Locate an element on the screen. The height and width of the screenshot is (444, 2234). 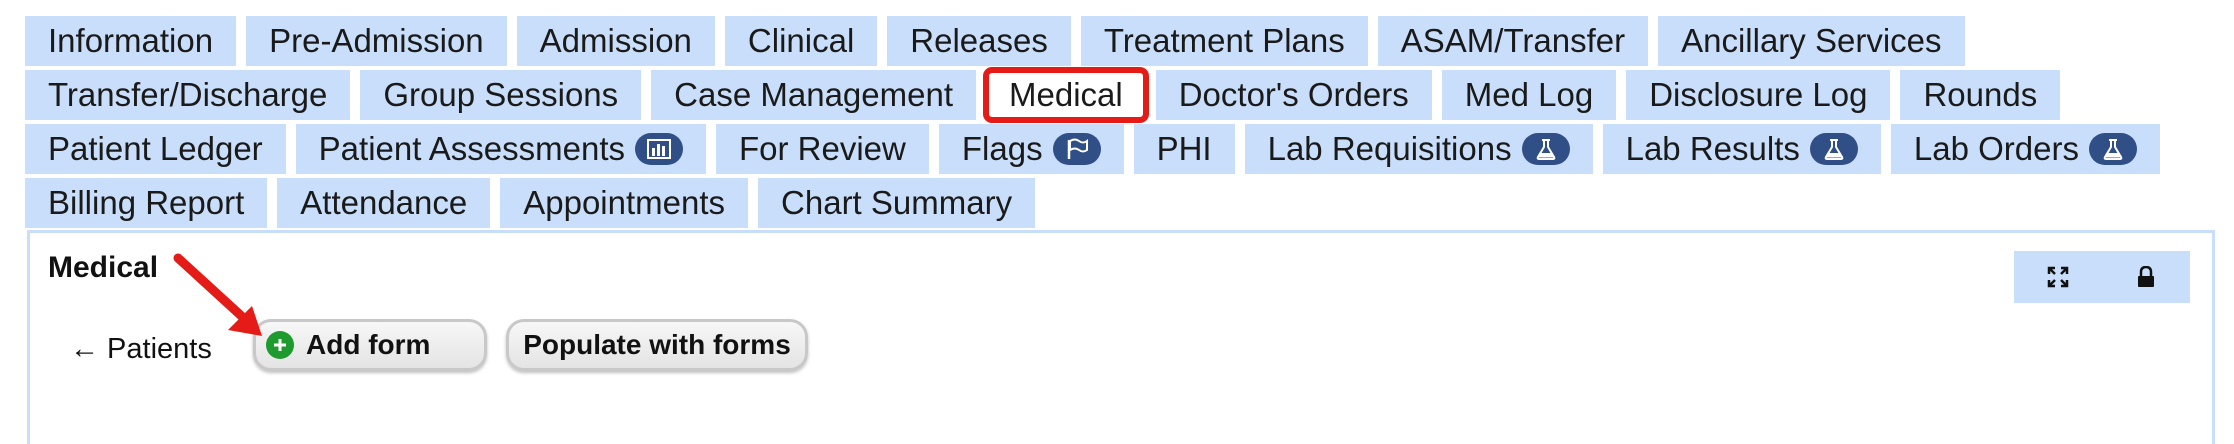
tab-patient-ledger: Patient Ledger is located at coordinates (155, 149).